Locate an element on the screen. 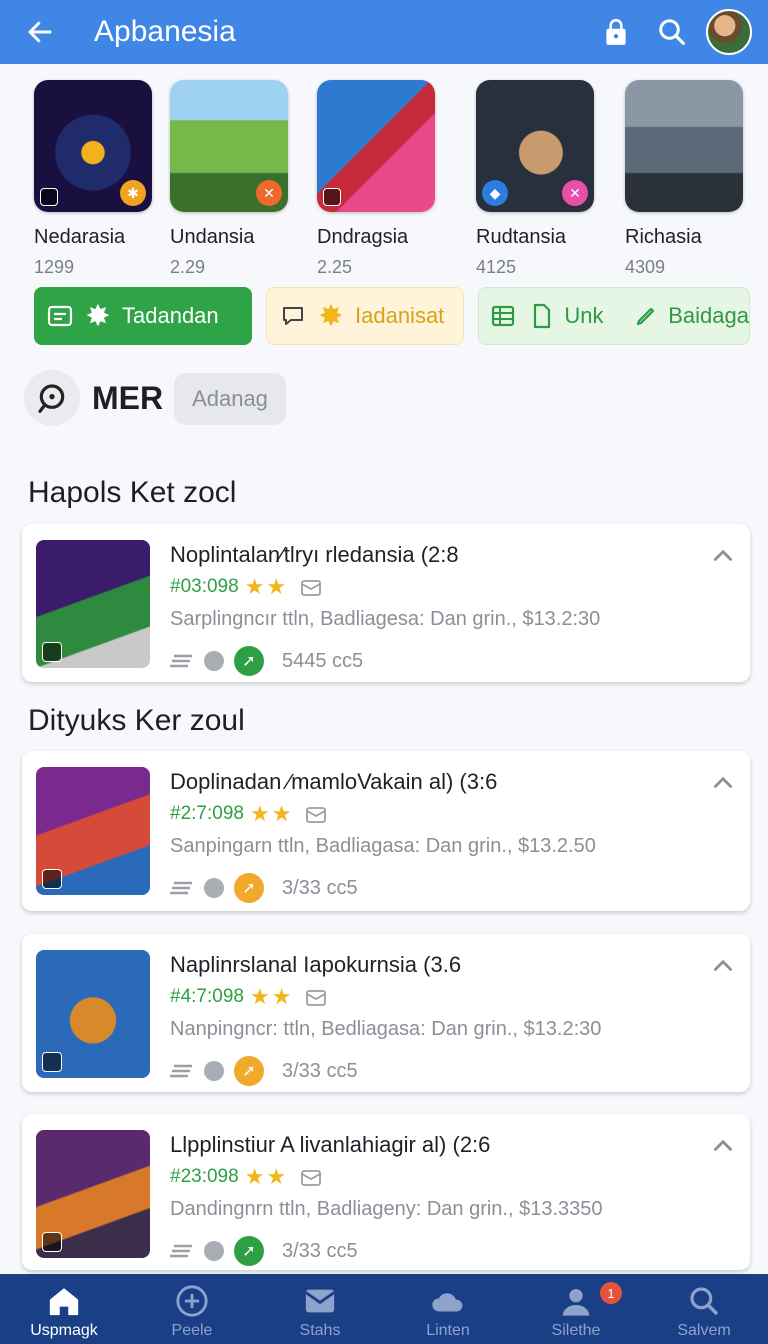  nav-label: Linten is located at coordinates (448, 1330).